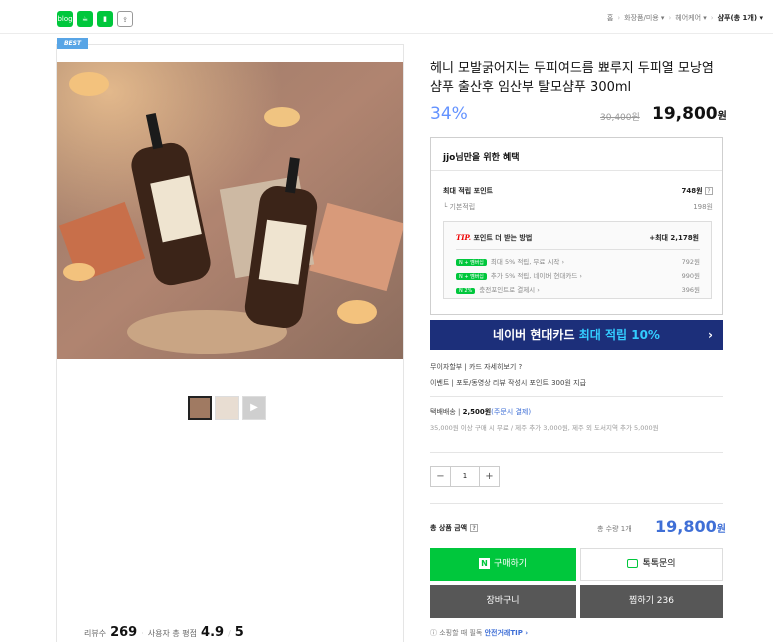  I want to click on sale-price: 19,800원, so click(689, 114).